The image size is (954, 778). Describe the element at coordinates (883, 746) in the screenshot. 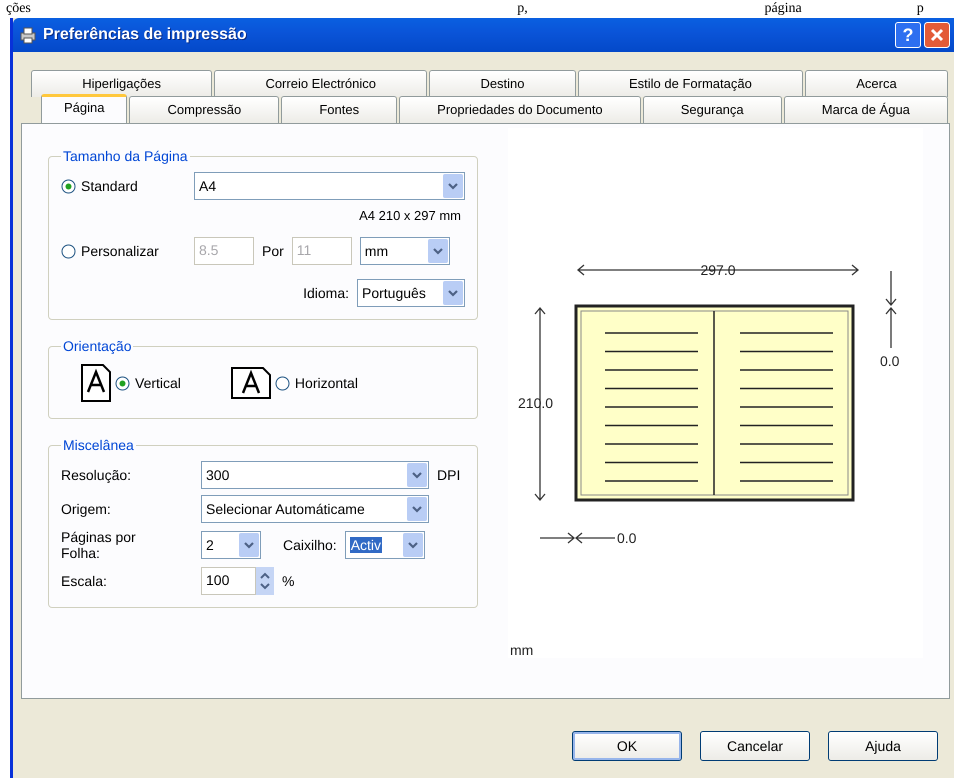

I see `dialog-button: Ajuda` at that location.